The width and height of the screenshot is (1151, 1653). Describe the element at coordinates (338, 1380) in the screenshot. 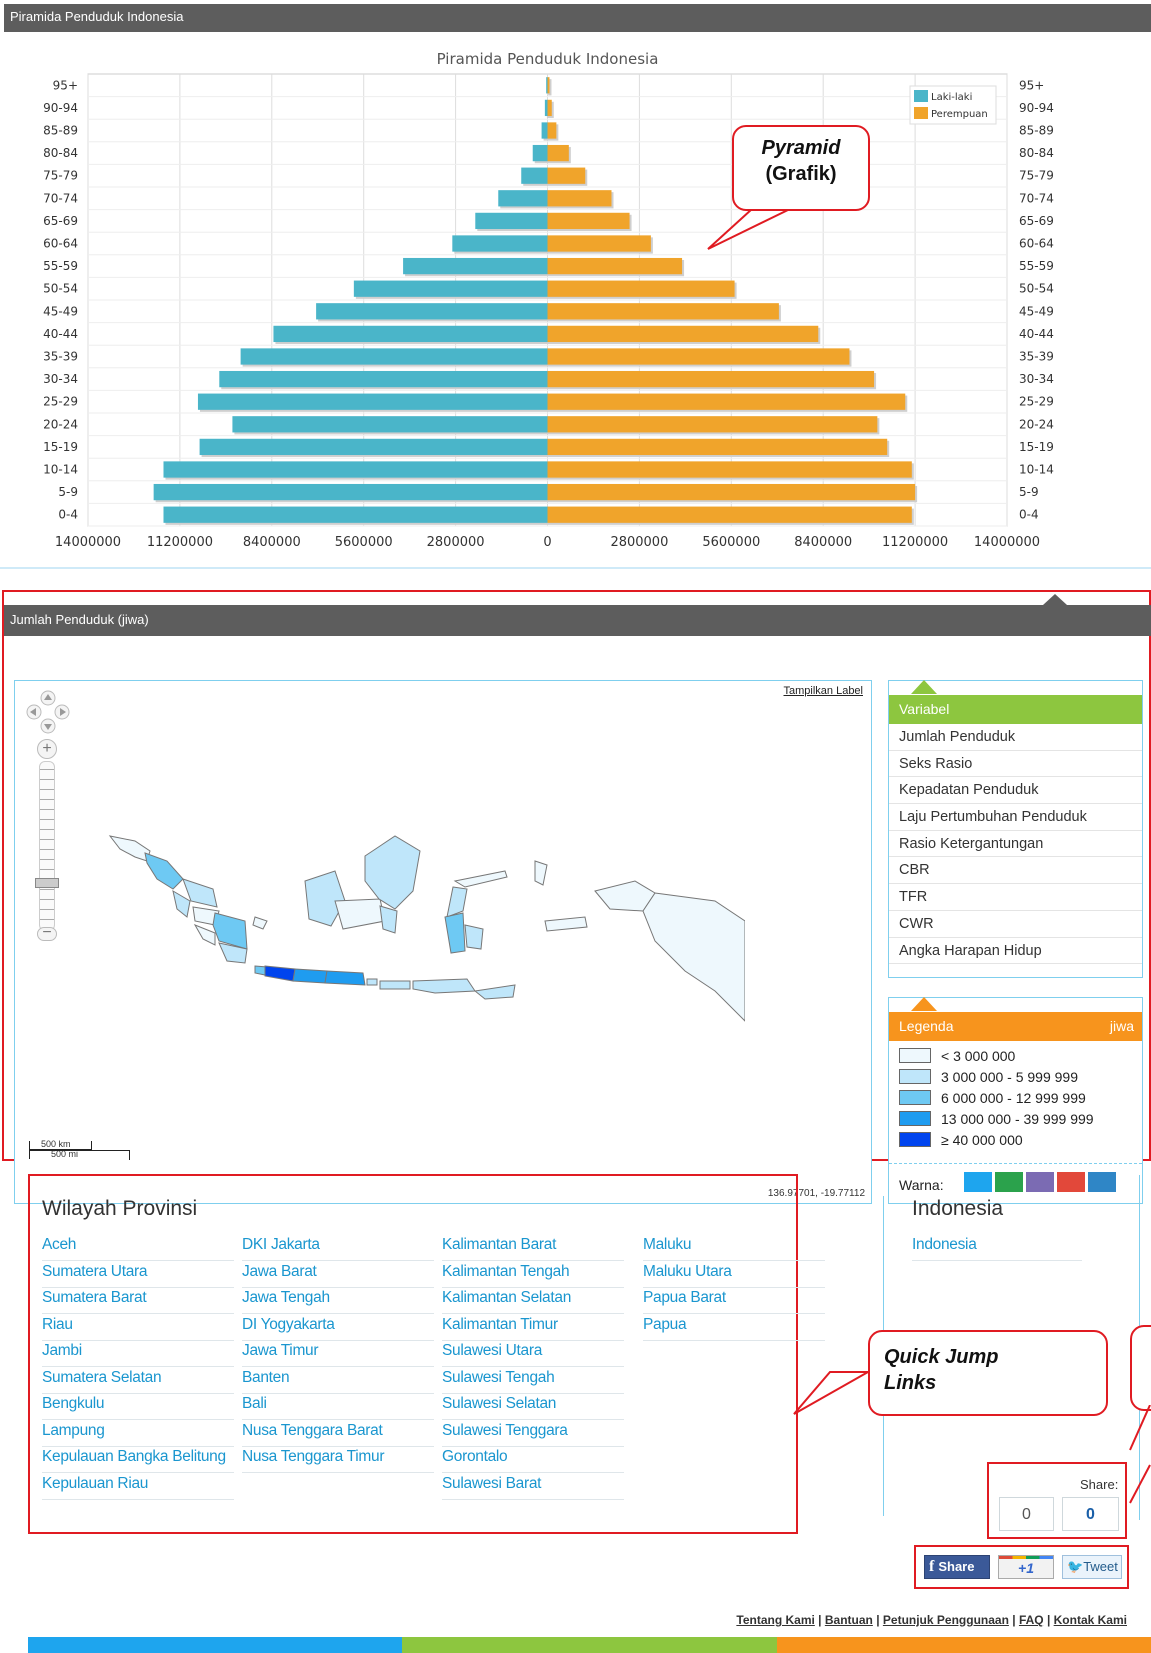

I see `province-link: Banten` at that location.